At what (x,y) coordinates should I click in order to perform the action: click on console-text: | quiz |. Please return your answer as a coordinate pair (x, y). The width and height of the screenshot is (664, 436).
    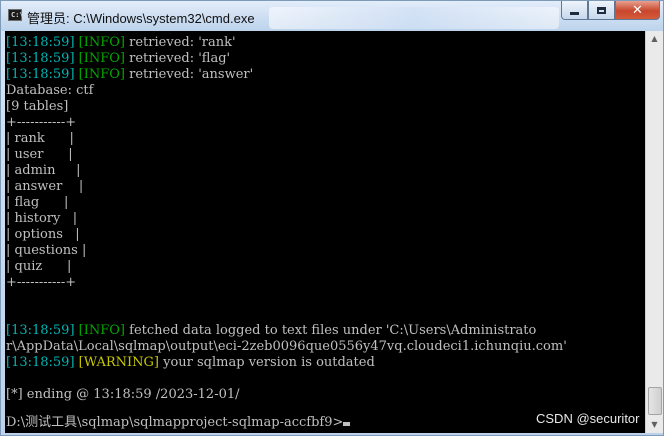
    Looking at the image, I should click on (39, 266).